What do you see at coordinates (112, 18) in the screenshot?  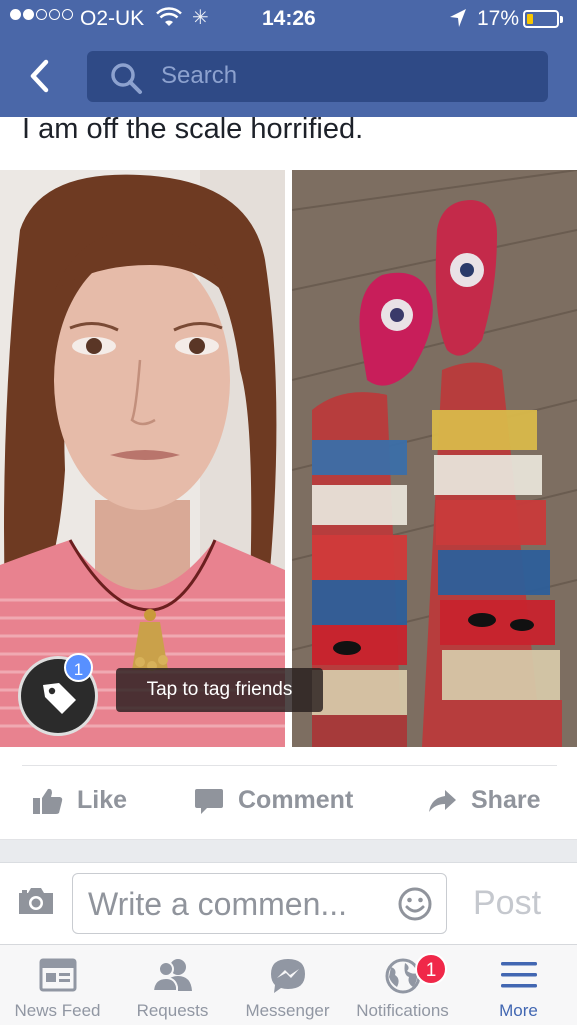 I see `carrier-name: O2-UK` at bounding box center [112, 18].